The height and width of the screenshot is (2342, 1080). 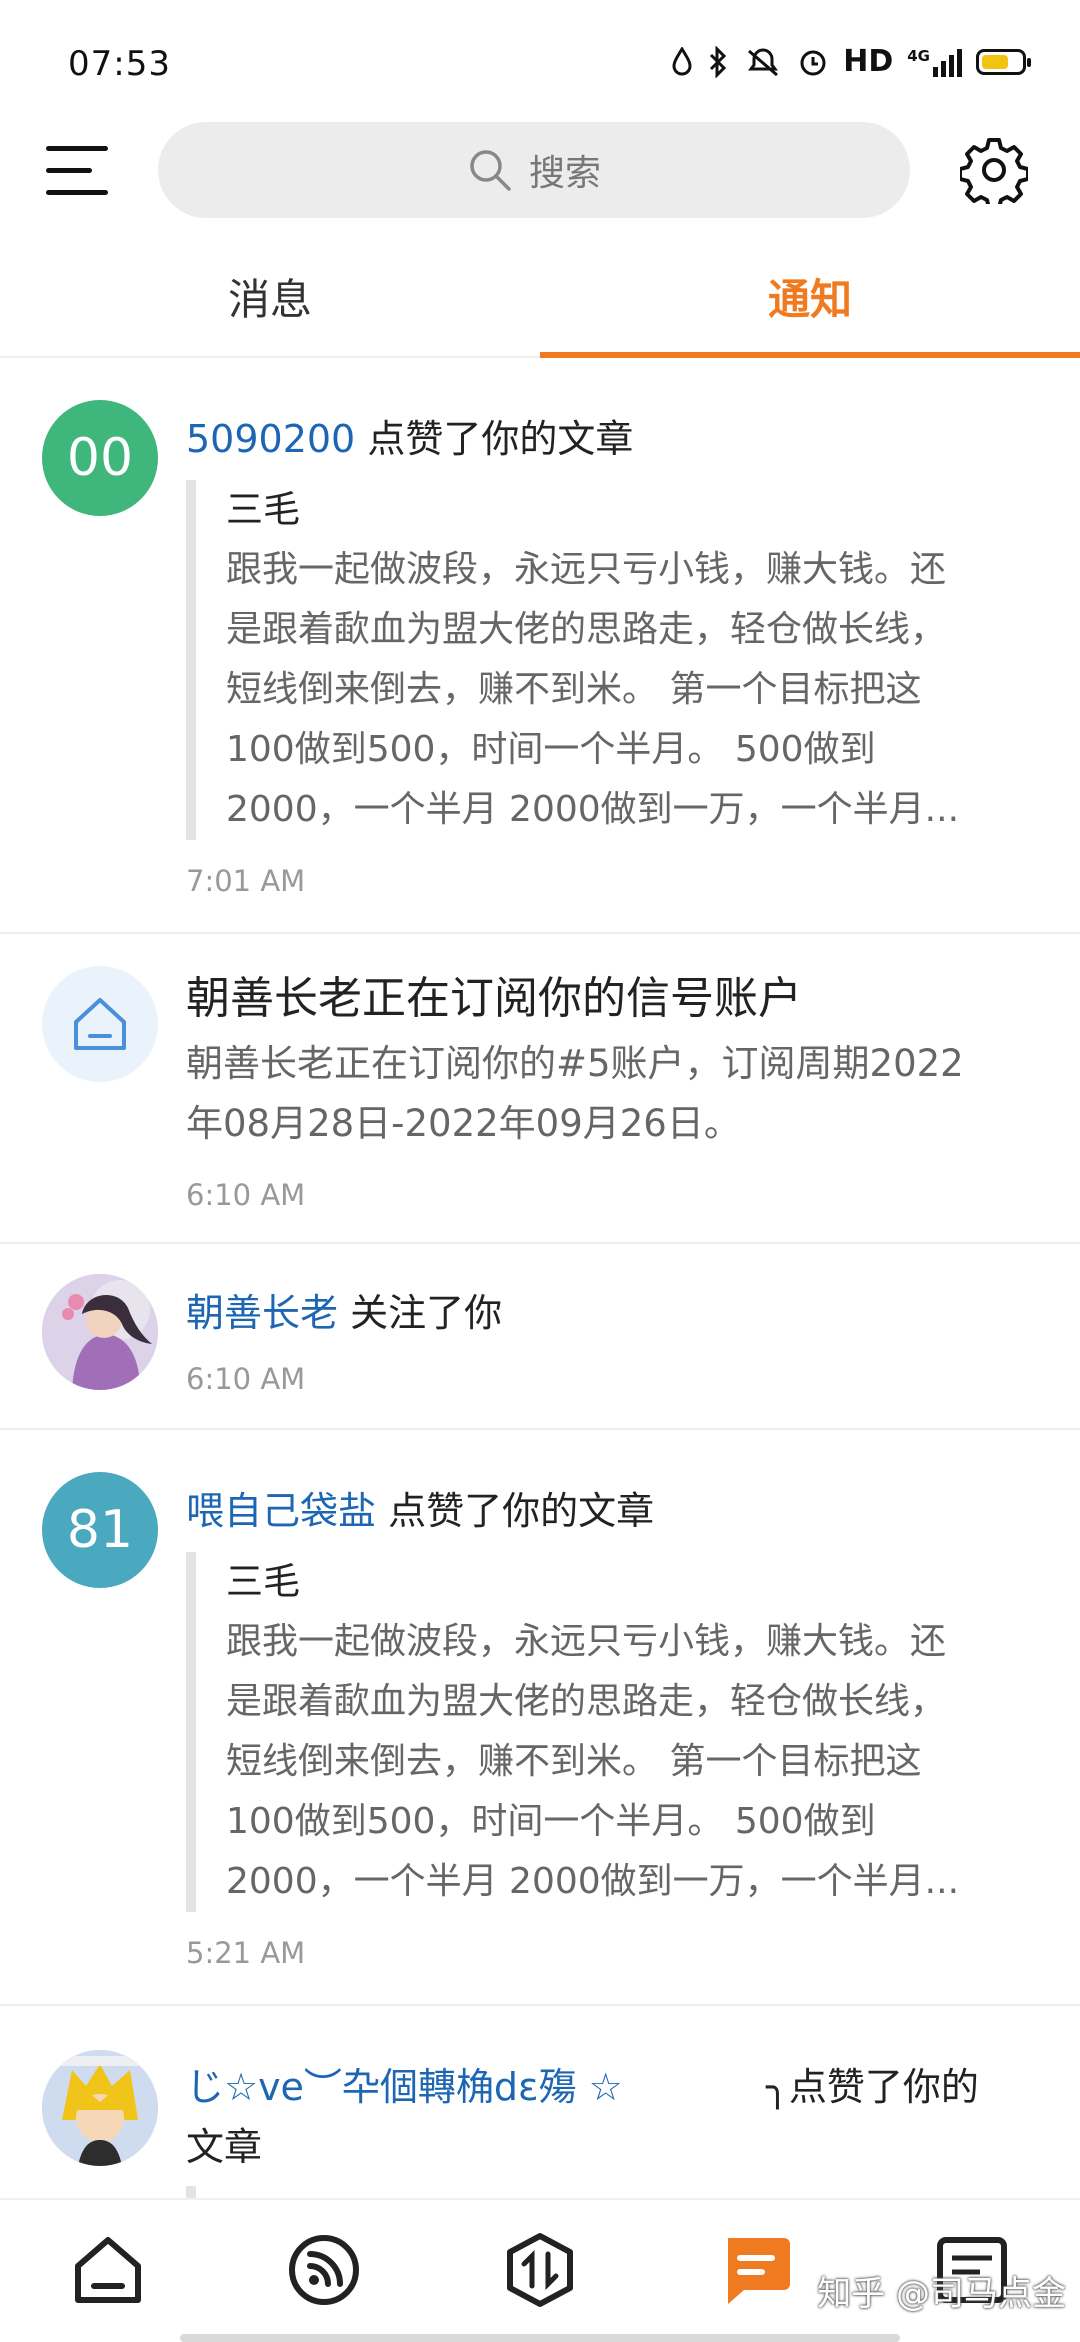 What do you see at coordinates (934, 62) in the screenshot?
I see `signal-icon: 4G` at bounding box center [934, 62].